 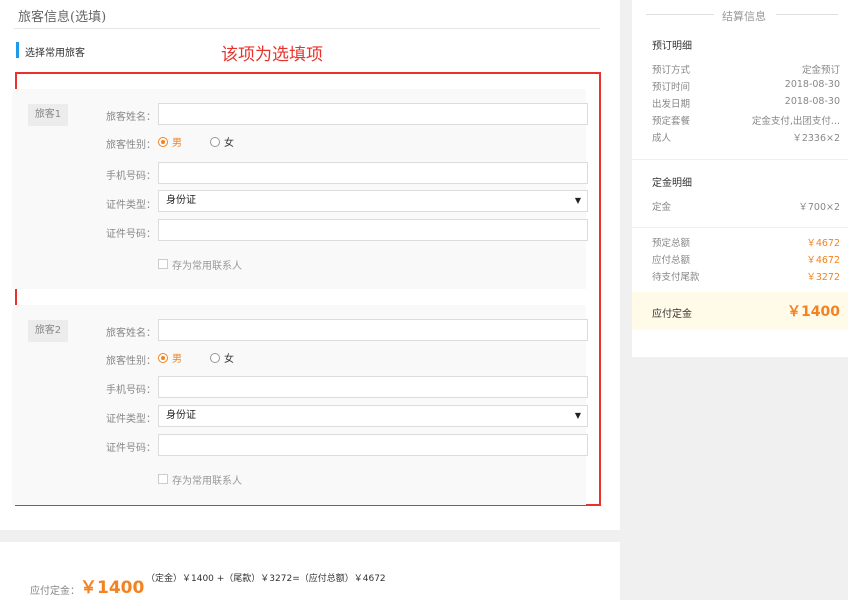 I want to click on booking-detail-title: 预订明细, so click(x=672, y=46).